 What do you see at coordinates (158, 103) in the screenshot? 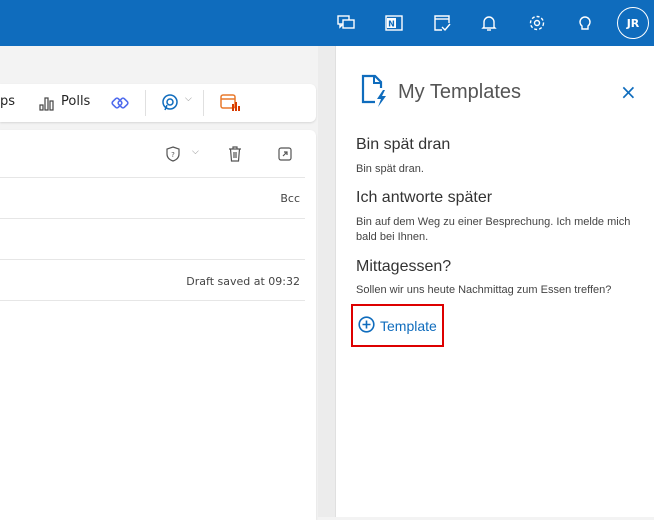
I see `ribbon-toolbar: ps Polls ⌵` at bounding box center [158, 103].